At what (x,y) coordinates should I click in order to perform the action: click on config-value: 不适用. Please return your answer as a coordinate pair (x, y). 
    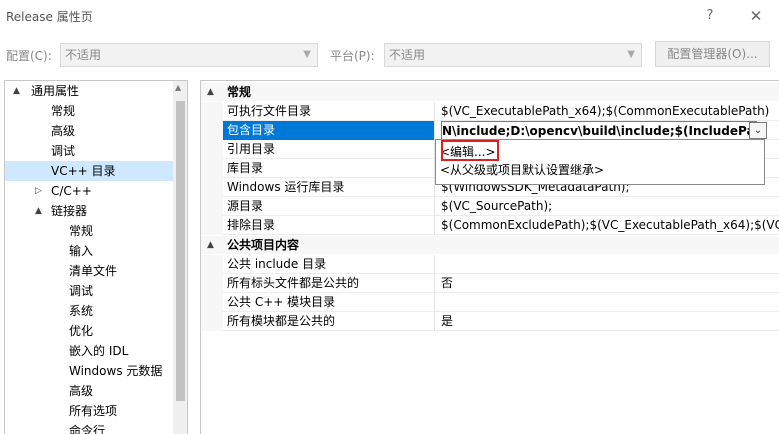
    Looking at the image, I should click on (83, 55).